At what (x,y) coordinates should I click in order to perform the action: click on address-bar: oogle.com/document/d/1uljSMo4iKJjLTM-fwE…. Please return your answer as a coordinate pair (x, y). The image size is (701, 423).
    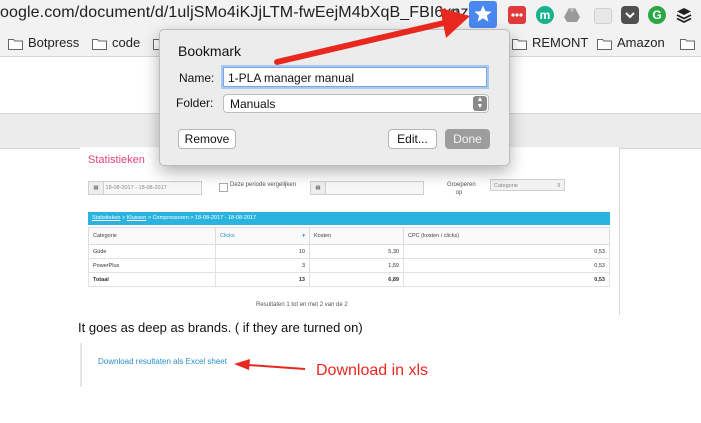
    Looking at the image, I should click on (350, 15).